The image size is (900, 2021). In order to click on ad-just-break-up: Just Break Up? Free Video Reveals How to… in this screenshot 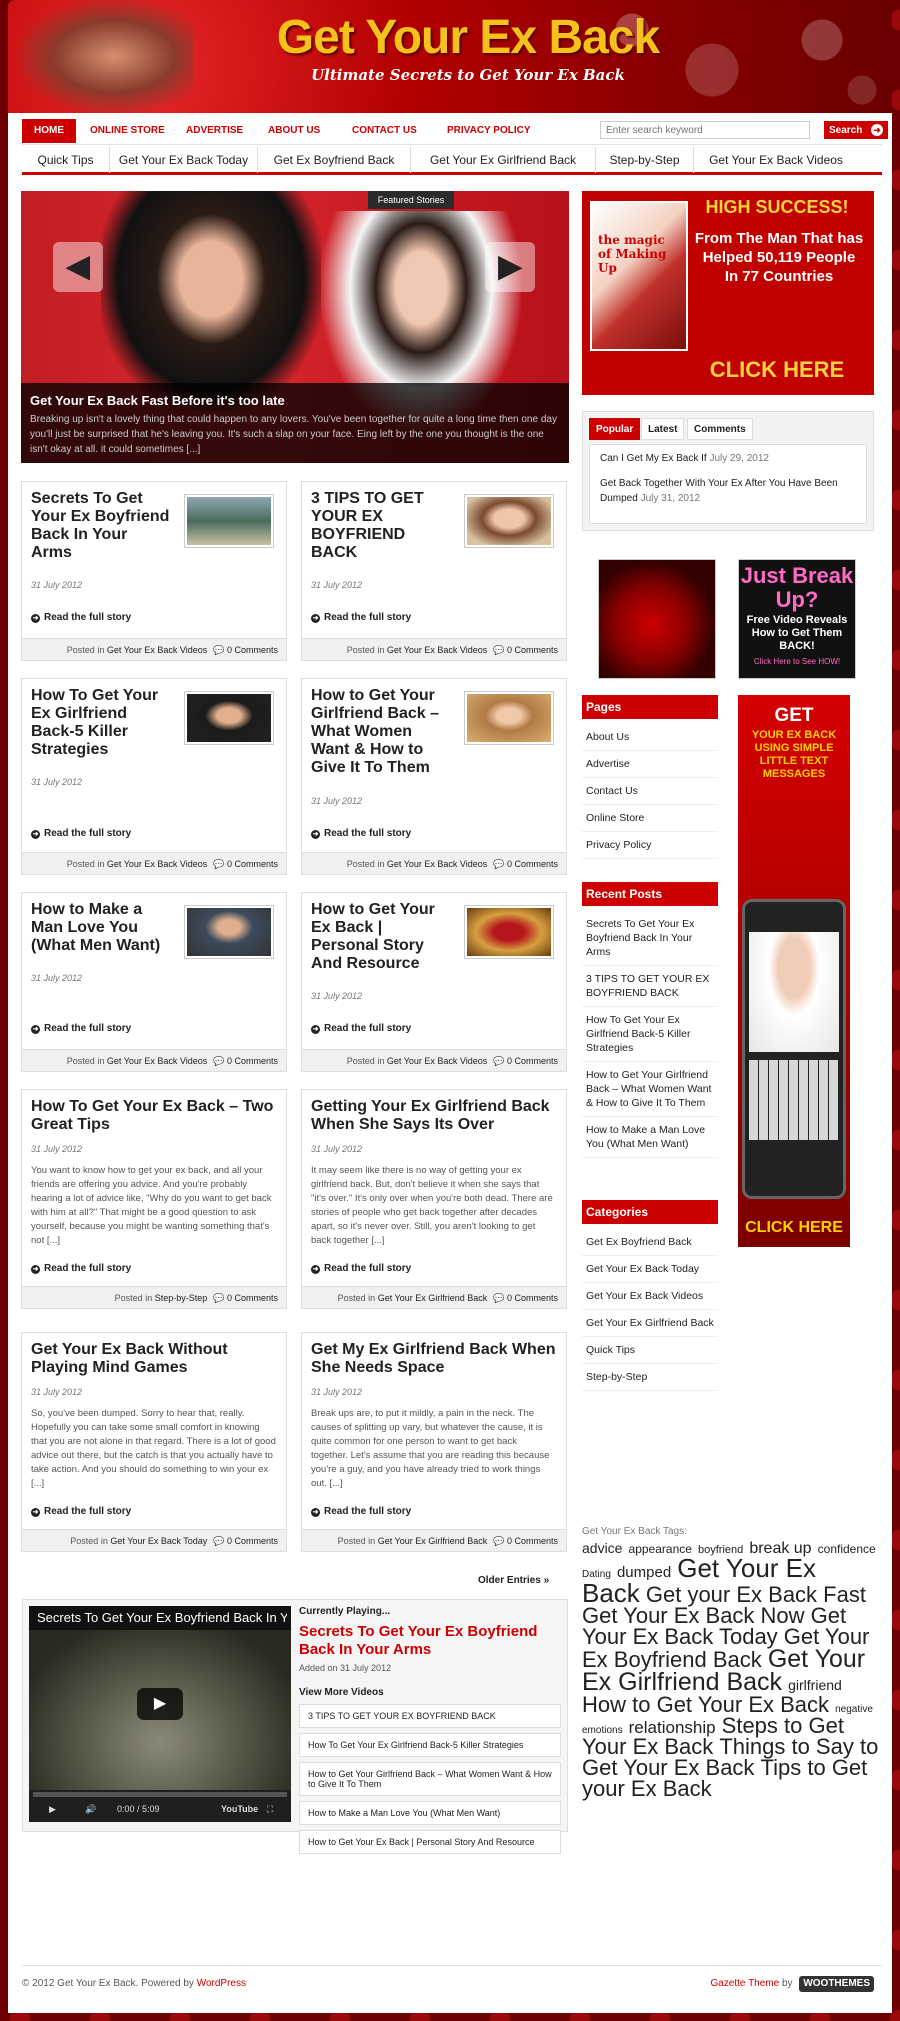, I will do `click(797, 619)`.